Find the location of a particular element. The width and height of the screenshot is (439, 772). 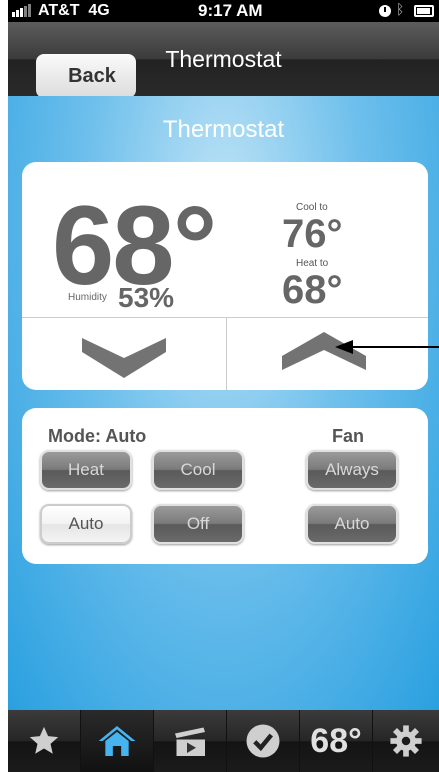

humidity-value: 53% is located at coordinates (146, 297).